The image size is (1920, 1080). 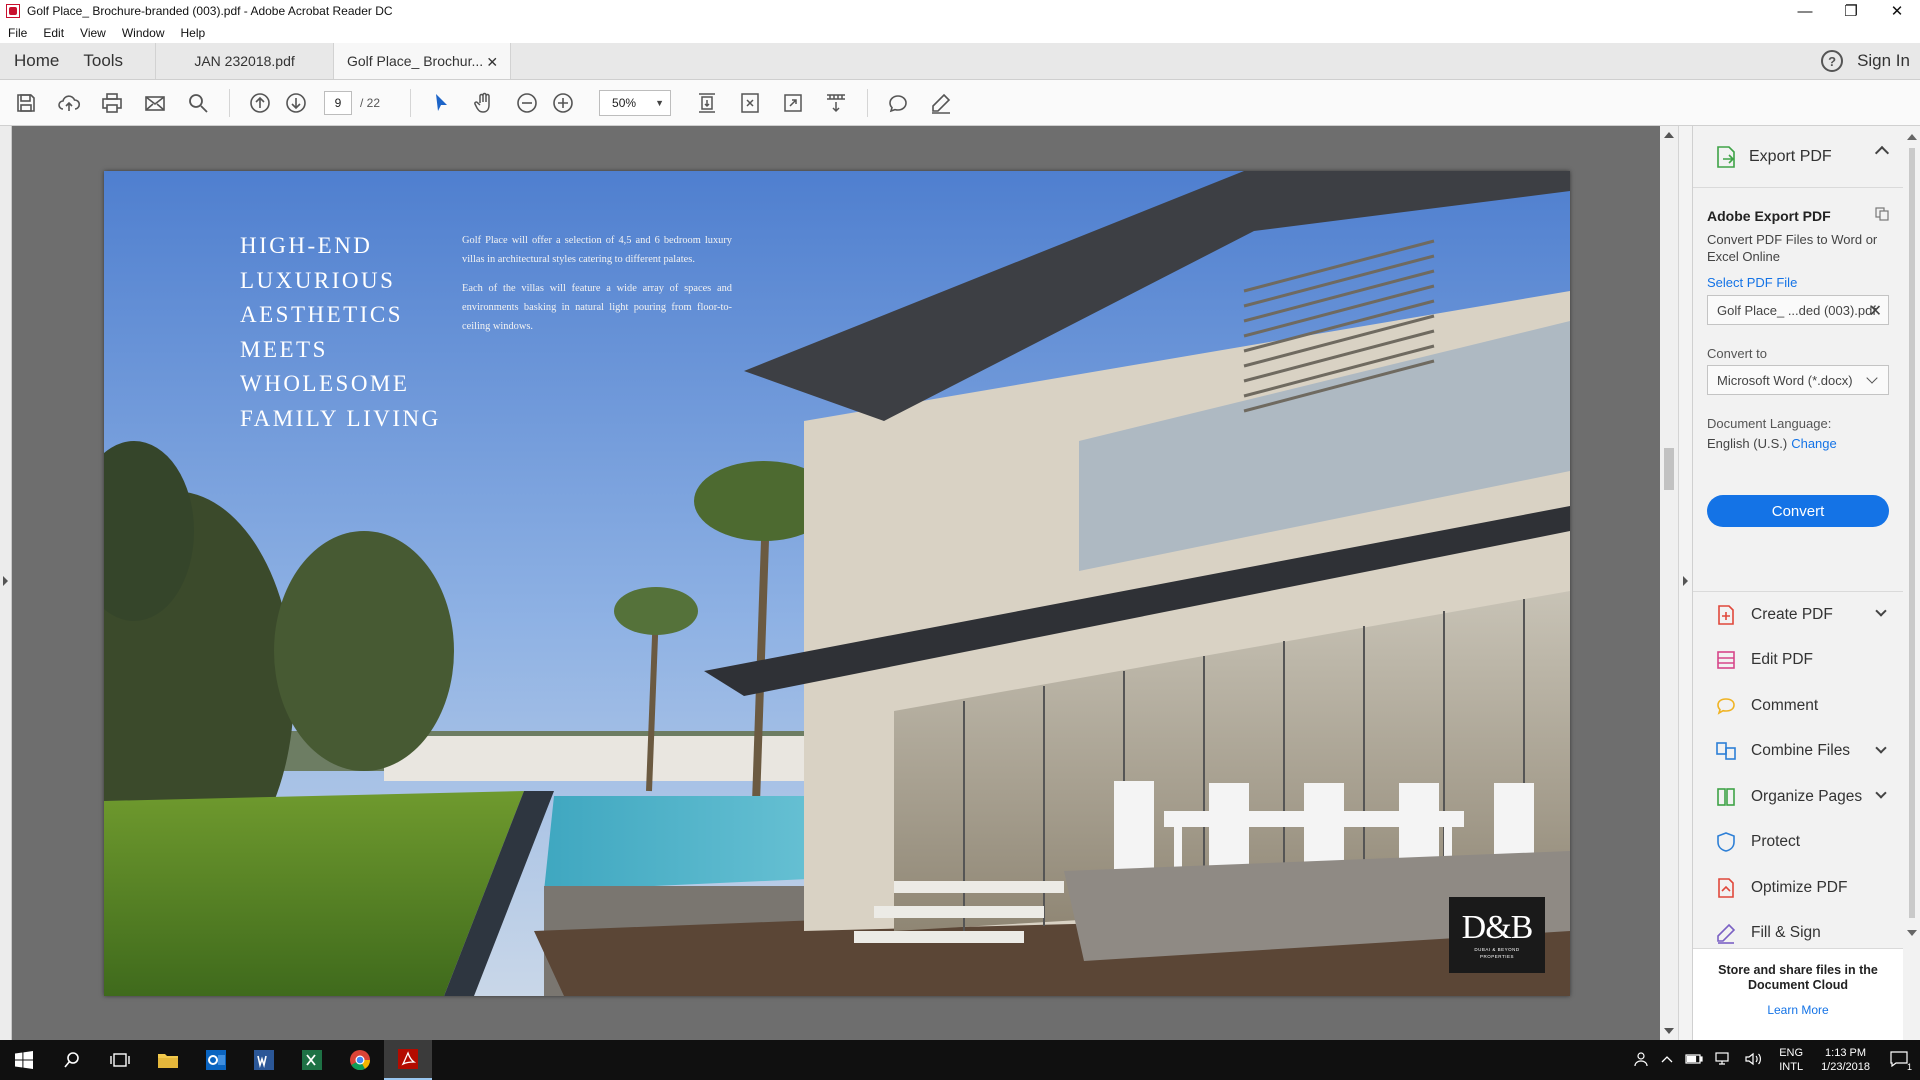 What do you see at coordinates (1875, 311) in the screenshot?
I see `clear-file-icon: ✕` at bounding box center [1875, 311].